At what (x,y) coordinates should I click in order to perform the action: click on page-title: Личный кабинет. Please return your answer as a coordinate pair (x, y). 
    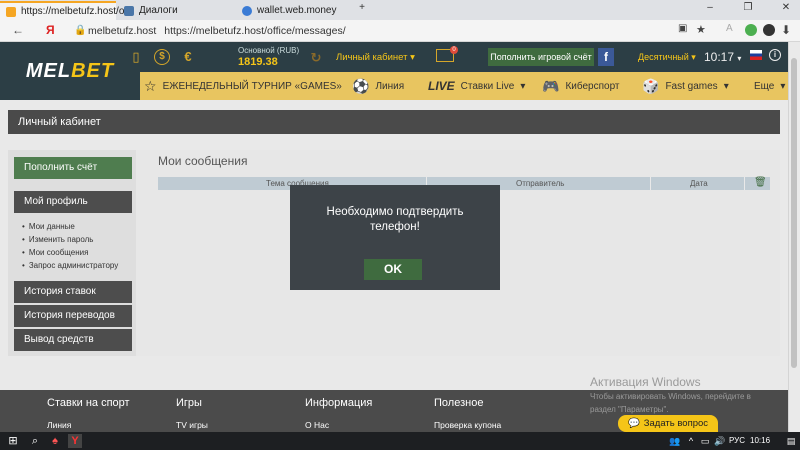
    Looking at the image, I should click on (394, 122).